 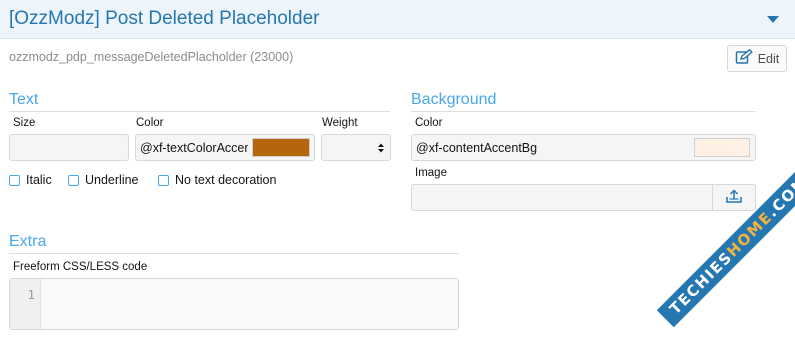 I want to click on text-color-swatch, so click(x=281, y=147).